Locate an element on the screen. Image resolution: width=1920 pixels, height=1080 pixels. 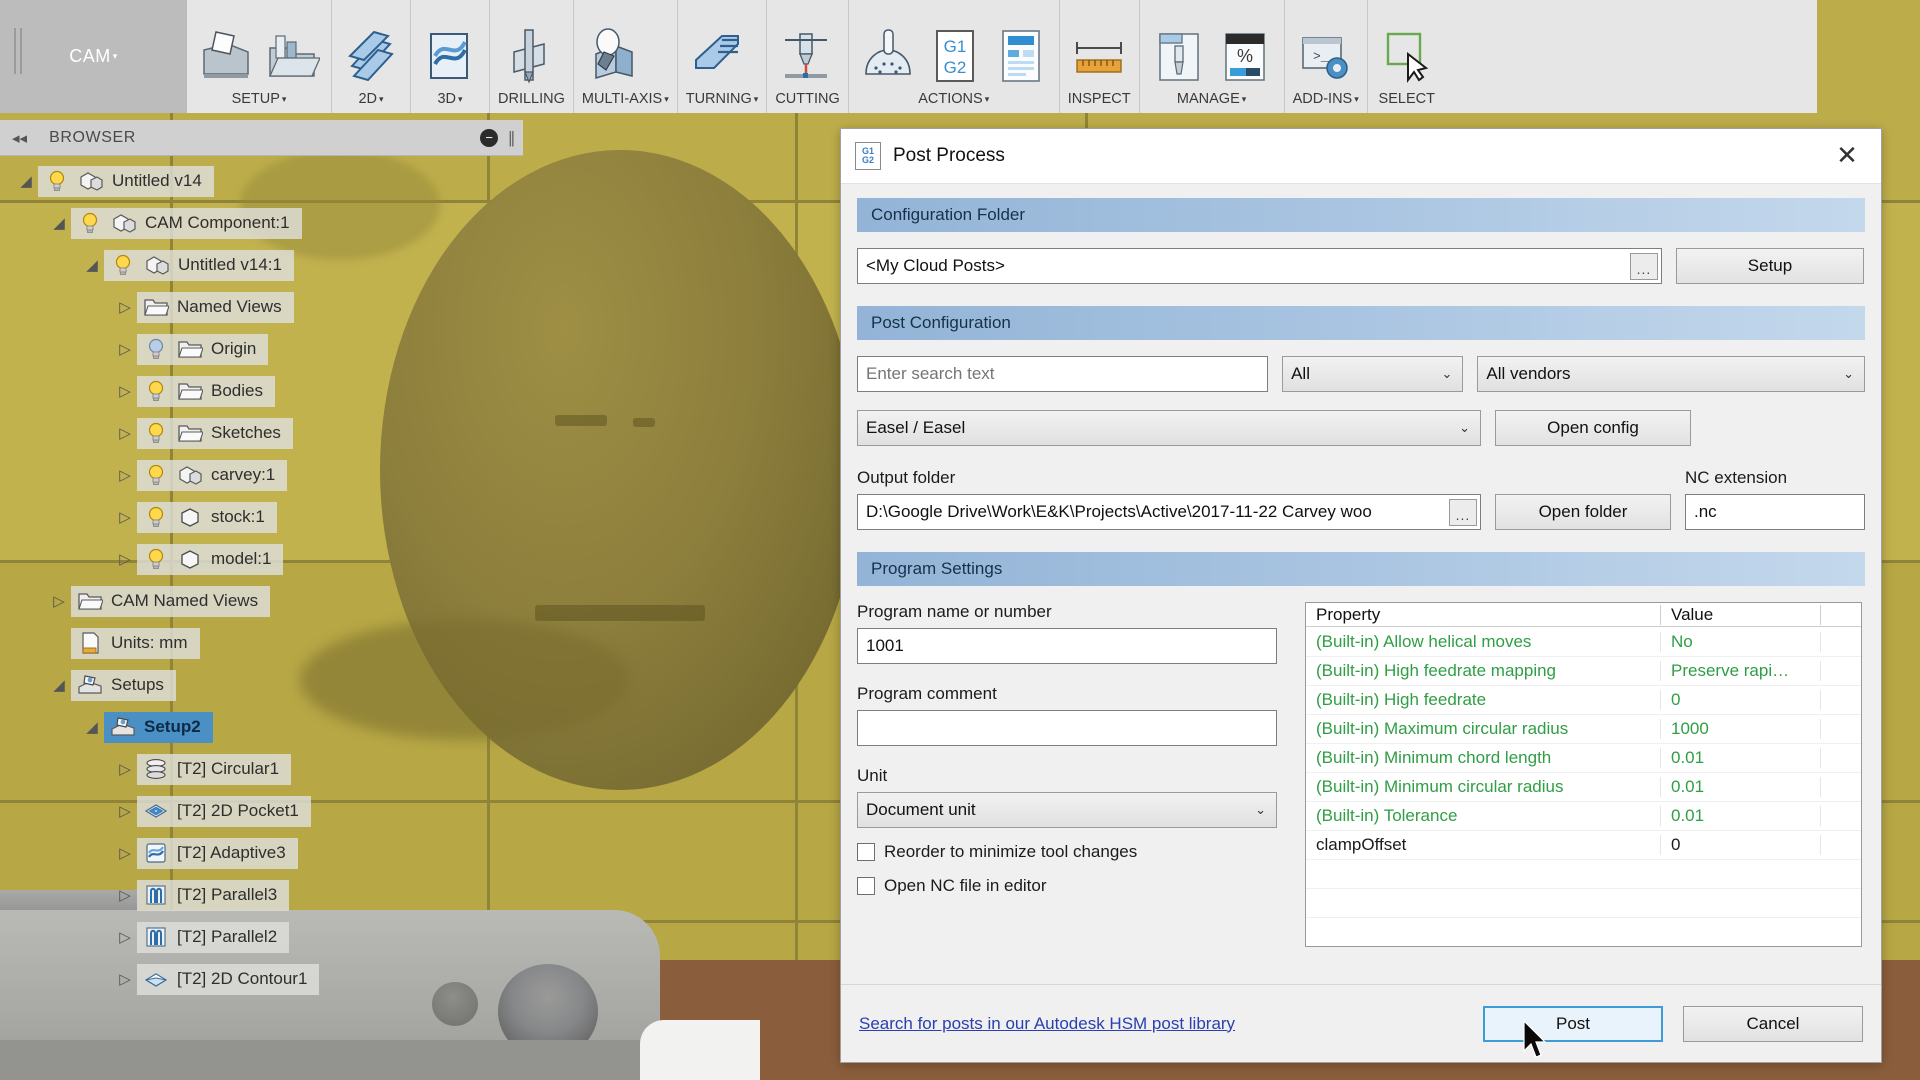
tree-item: ▷ CAM Named Views is located at coordinates (270, 601).